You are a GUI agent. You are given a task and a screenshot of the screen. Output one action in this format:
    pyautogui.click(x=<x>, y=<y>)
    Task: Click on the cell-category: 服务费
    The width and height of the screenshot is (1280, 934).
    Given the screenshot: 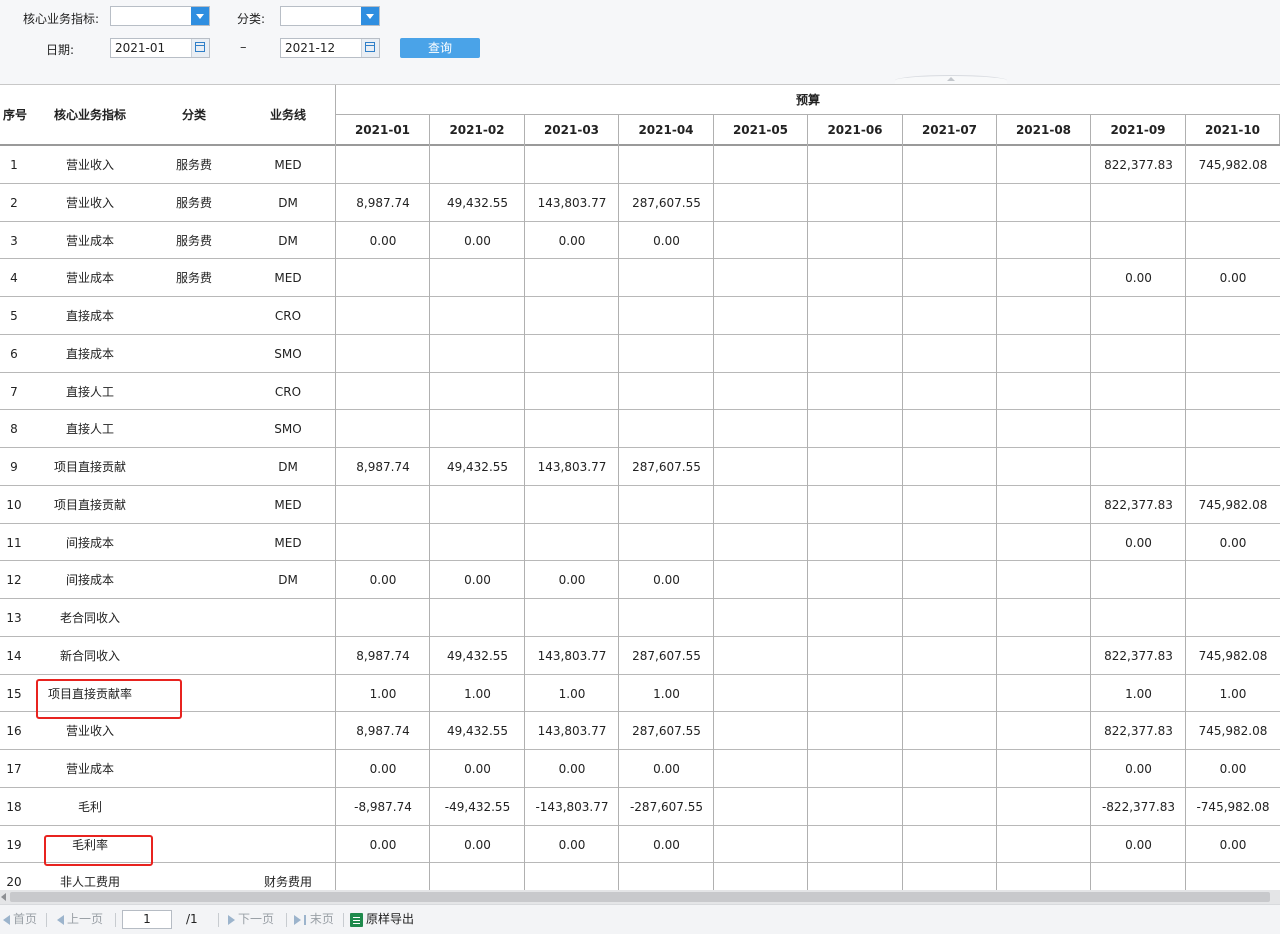 What is the action you would take?
    pyautogui.click(x=193, y=278)
    